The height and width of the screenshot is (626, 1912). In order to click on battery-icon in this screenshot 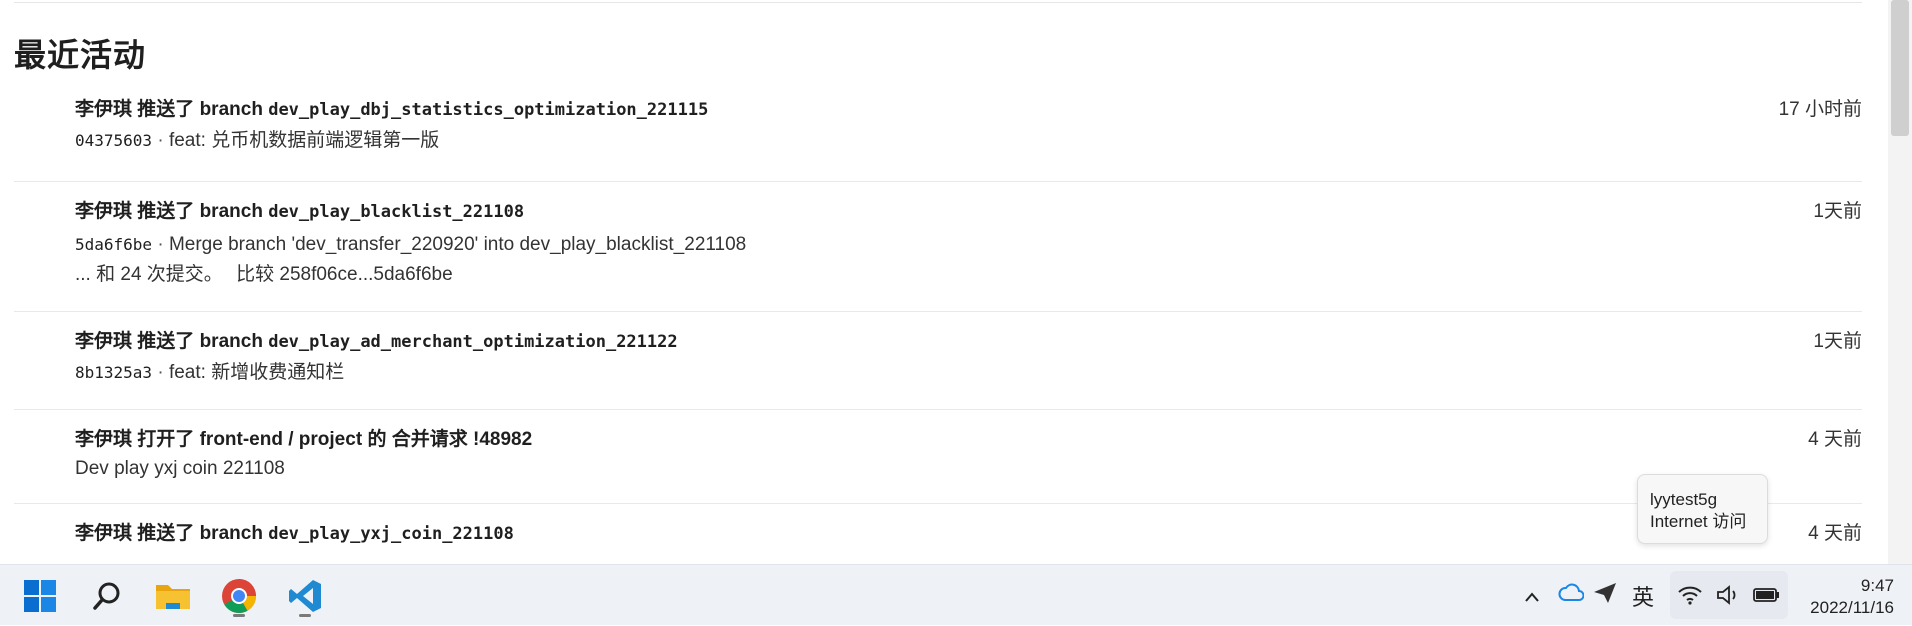, I will do `click(1766, 595)`.